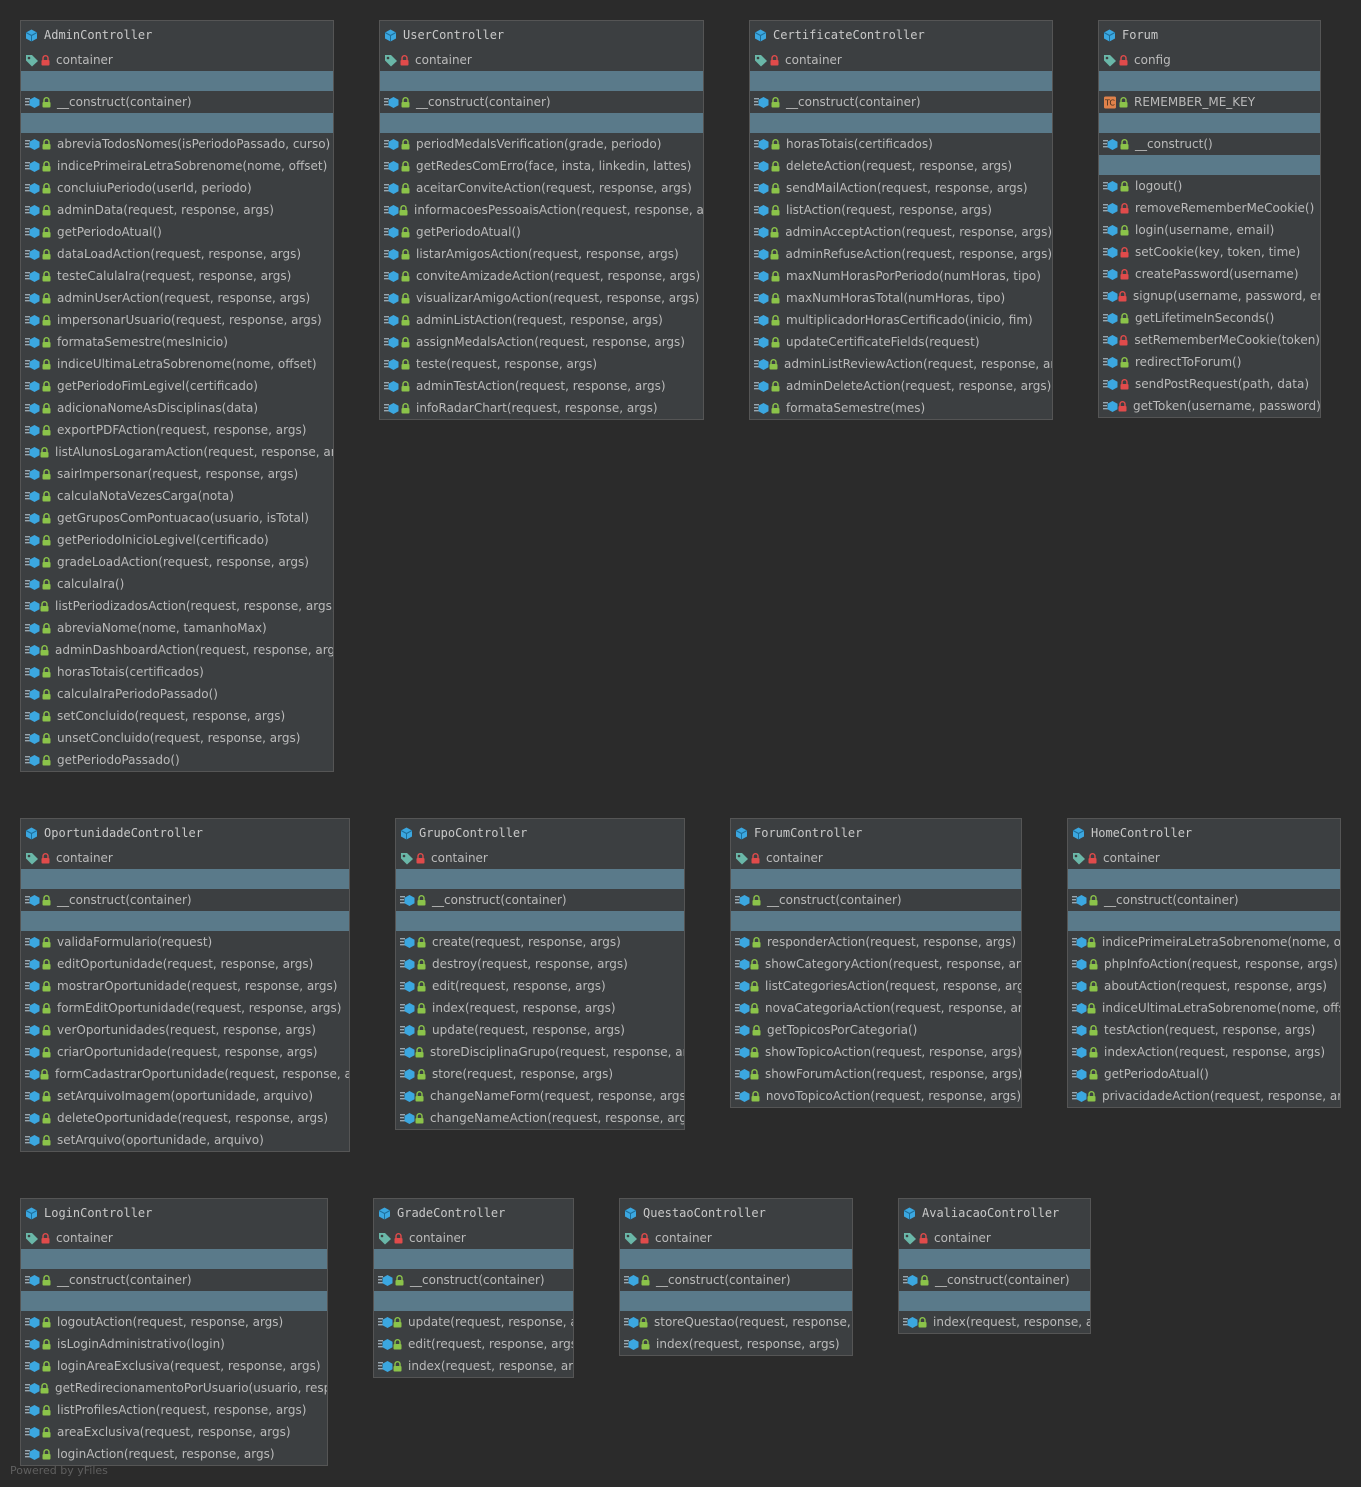 Image resolution: width=1361 pixels, height=1487 pixels. What do you see at coordinates (540, 1096) in the screenshot?
I see `method-change-name-form: changeNameForm(request, response, args)` at bounding box center [540, 1096].